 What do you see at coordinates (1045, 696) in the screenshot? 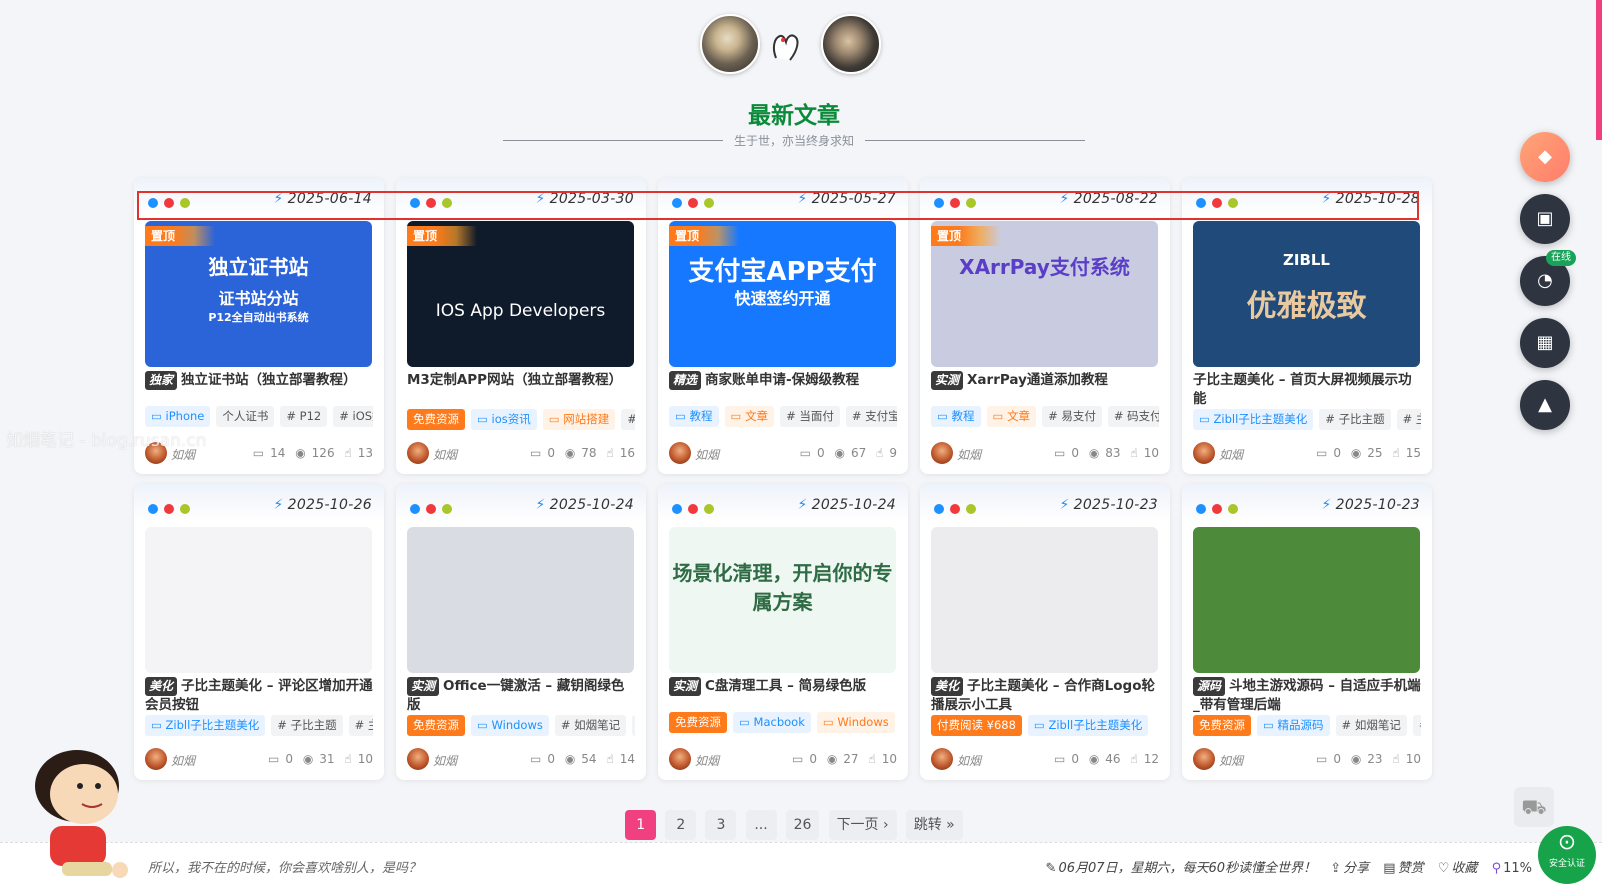
I see `post-title: 美化 子比主题美化 – 合作商Logo轮播展示小工具` at bounding box center [1045, 696].